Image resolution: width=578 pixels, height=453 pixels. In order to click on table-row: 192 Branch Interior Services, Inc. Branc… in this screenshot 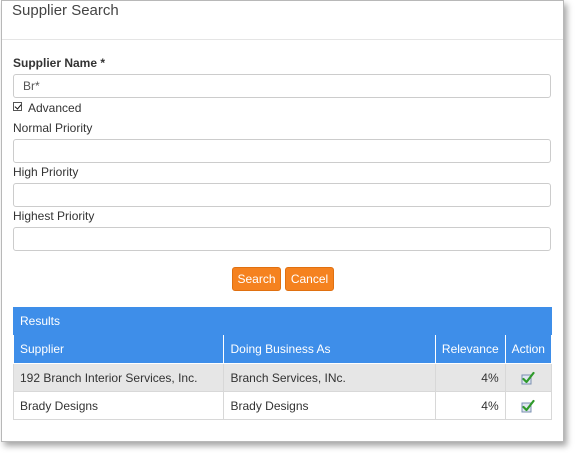, I will do `click(282, 377)`.